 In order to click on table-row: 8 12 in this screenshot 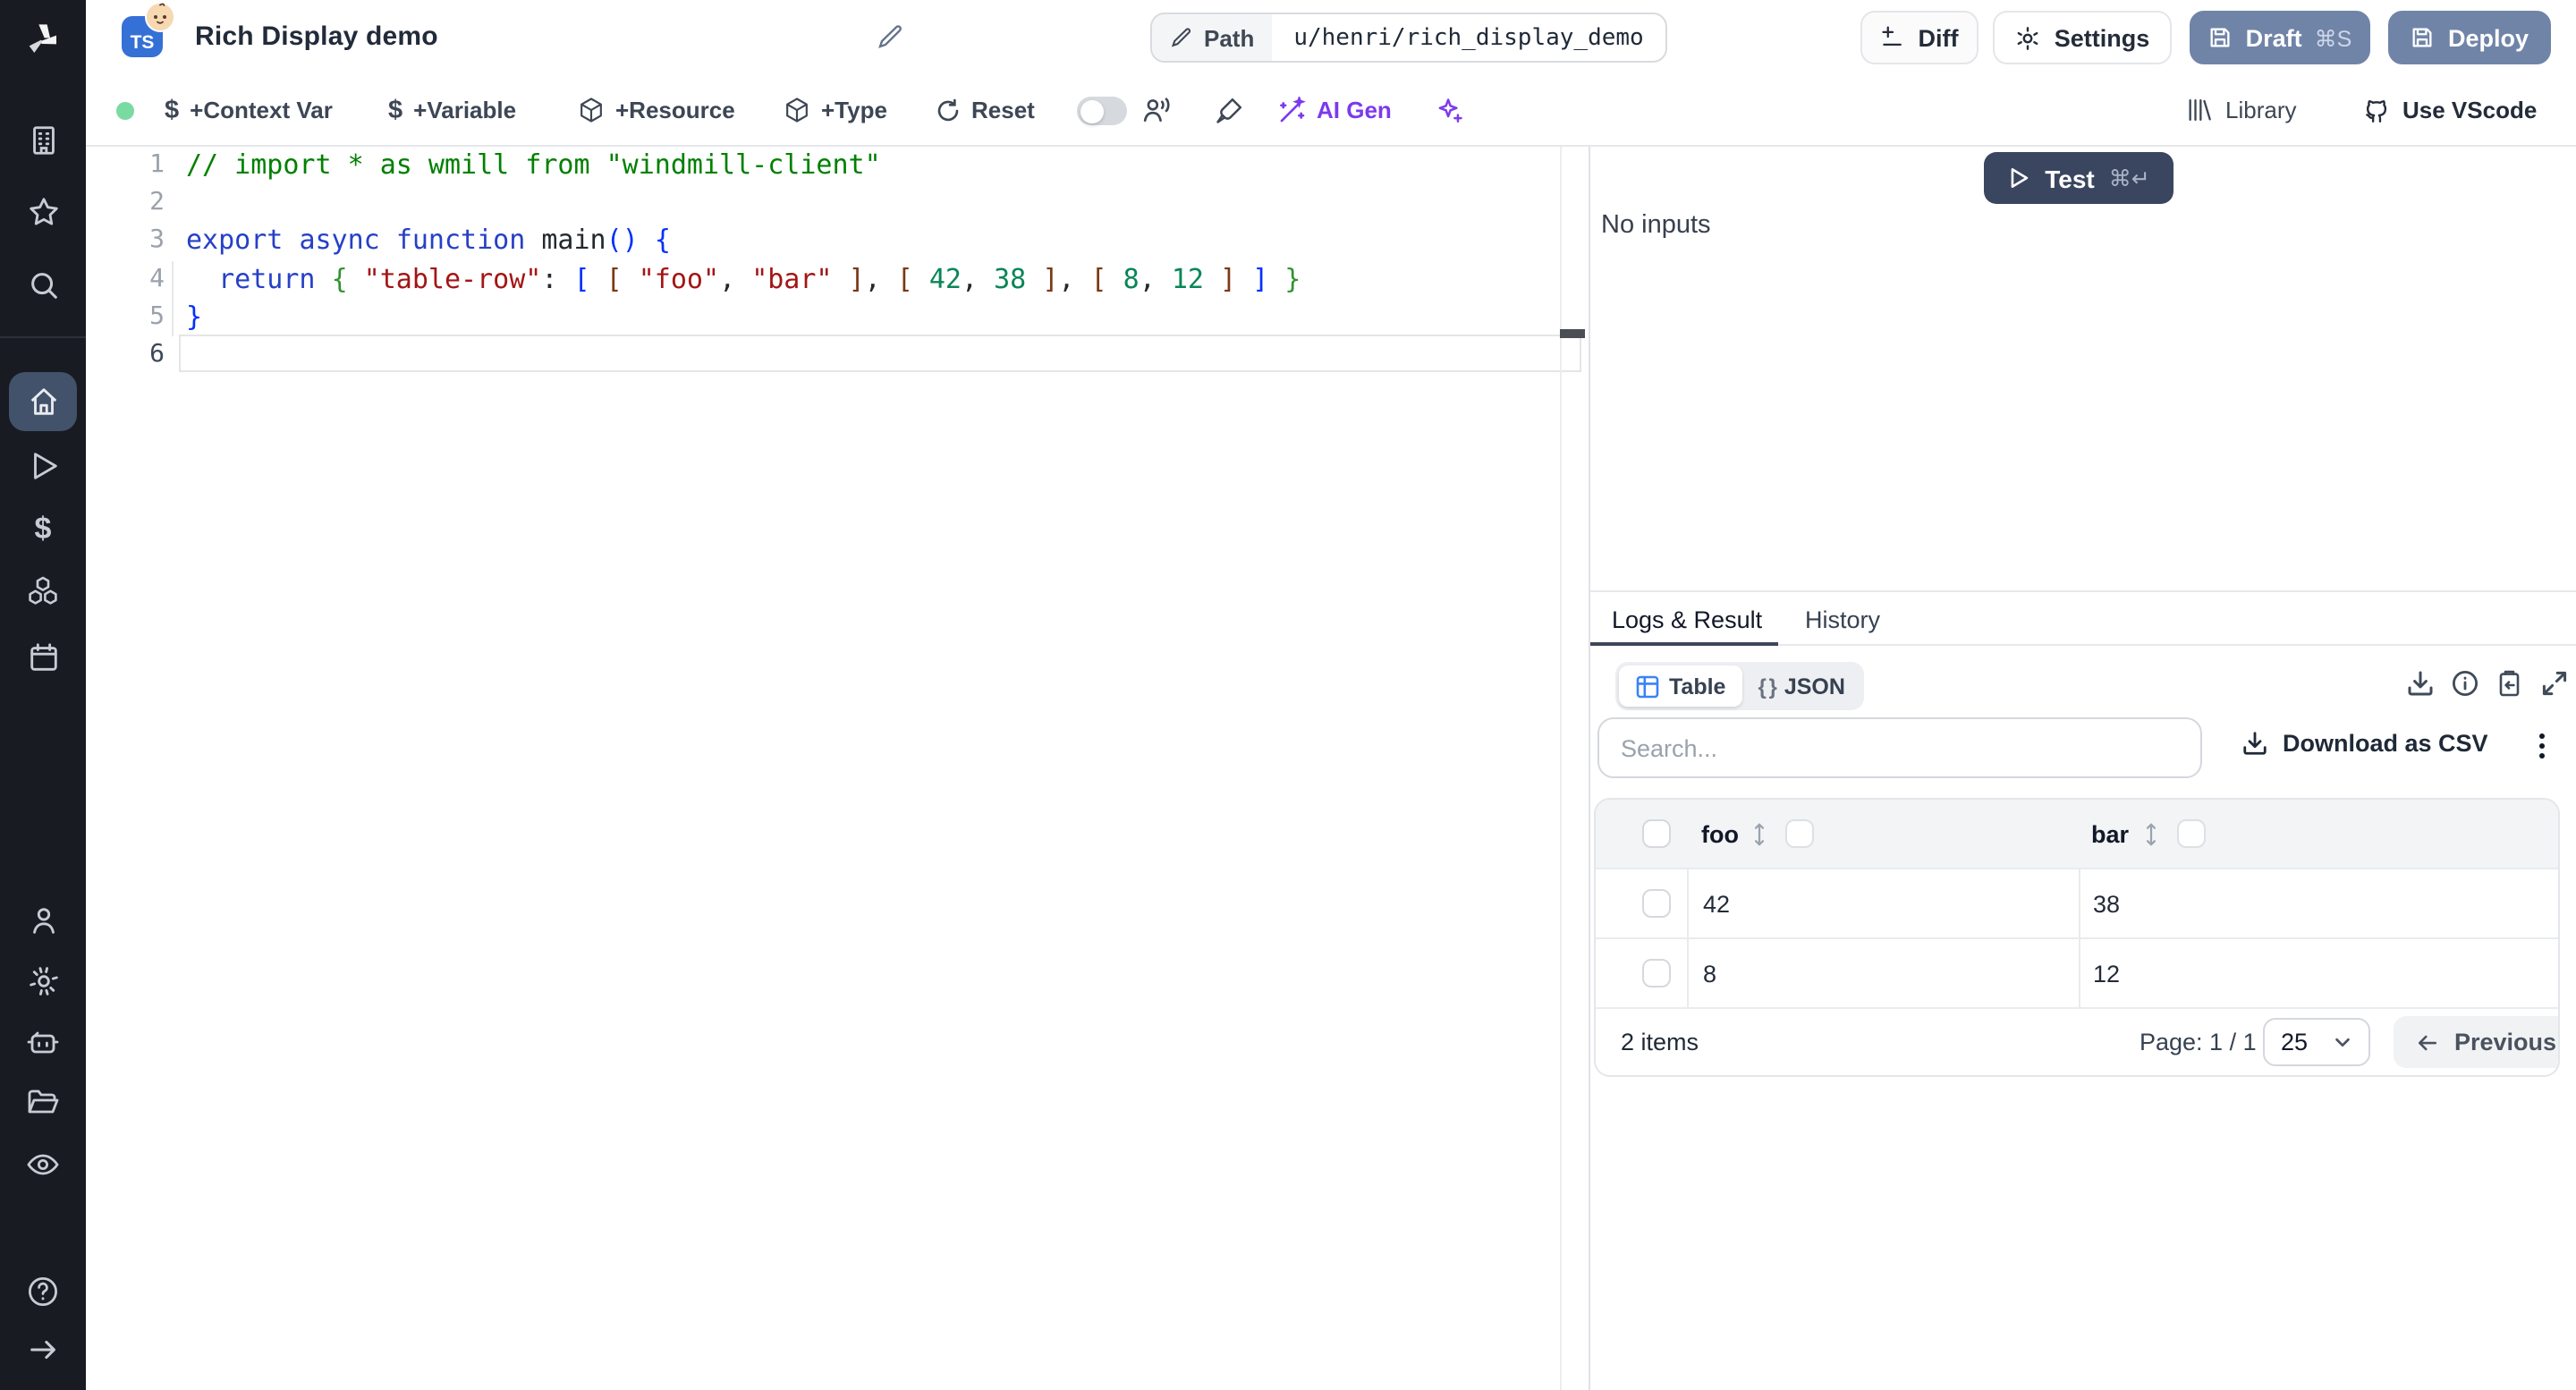, I will do `click(2077, 972)`.